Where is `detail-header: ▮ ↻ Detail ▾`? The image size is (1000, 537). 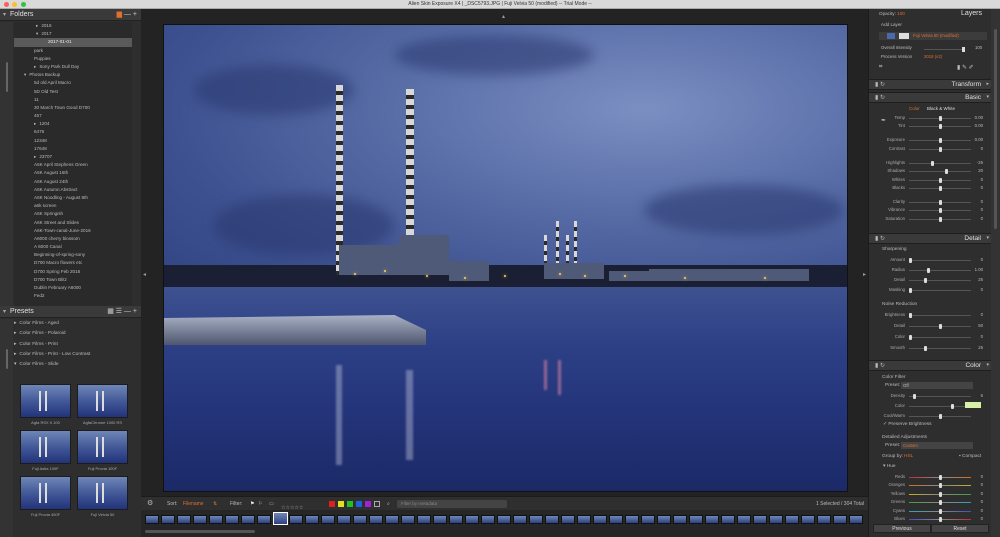
detail-header: ▮ ↻ Detail ▾ is located at coordinates (930, 238).